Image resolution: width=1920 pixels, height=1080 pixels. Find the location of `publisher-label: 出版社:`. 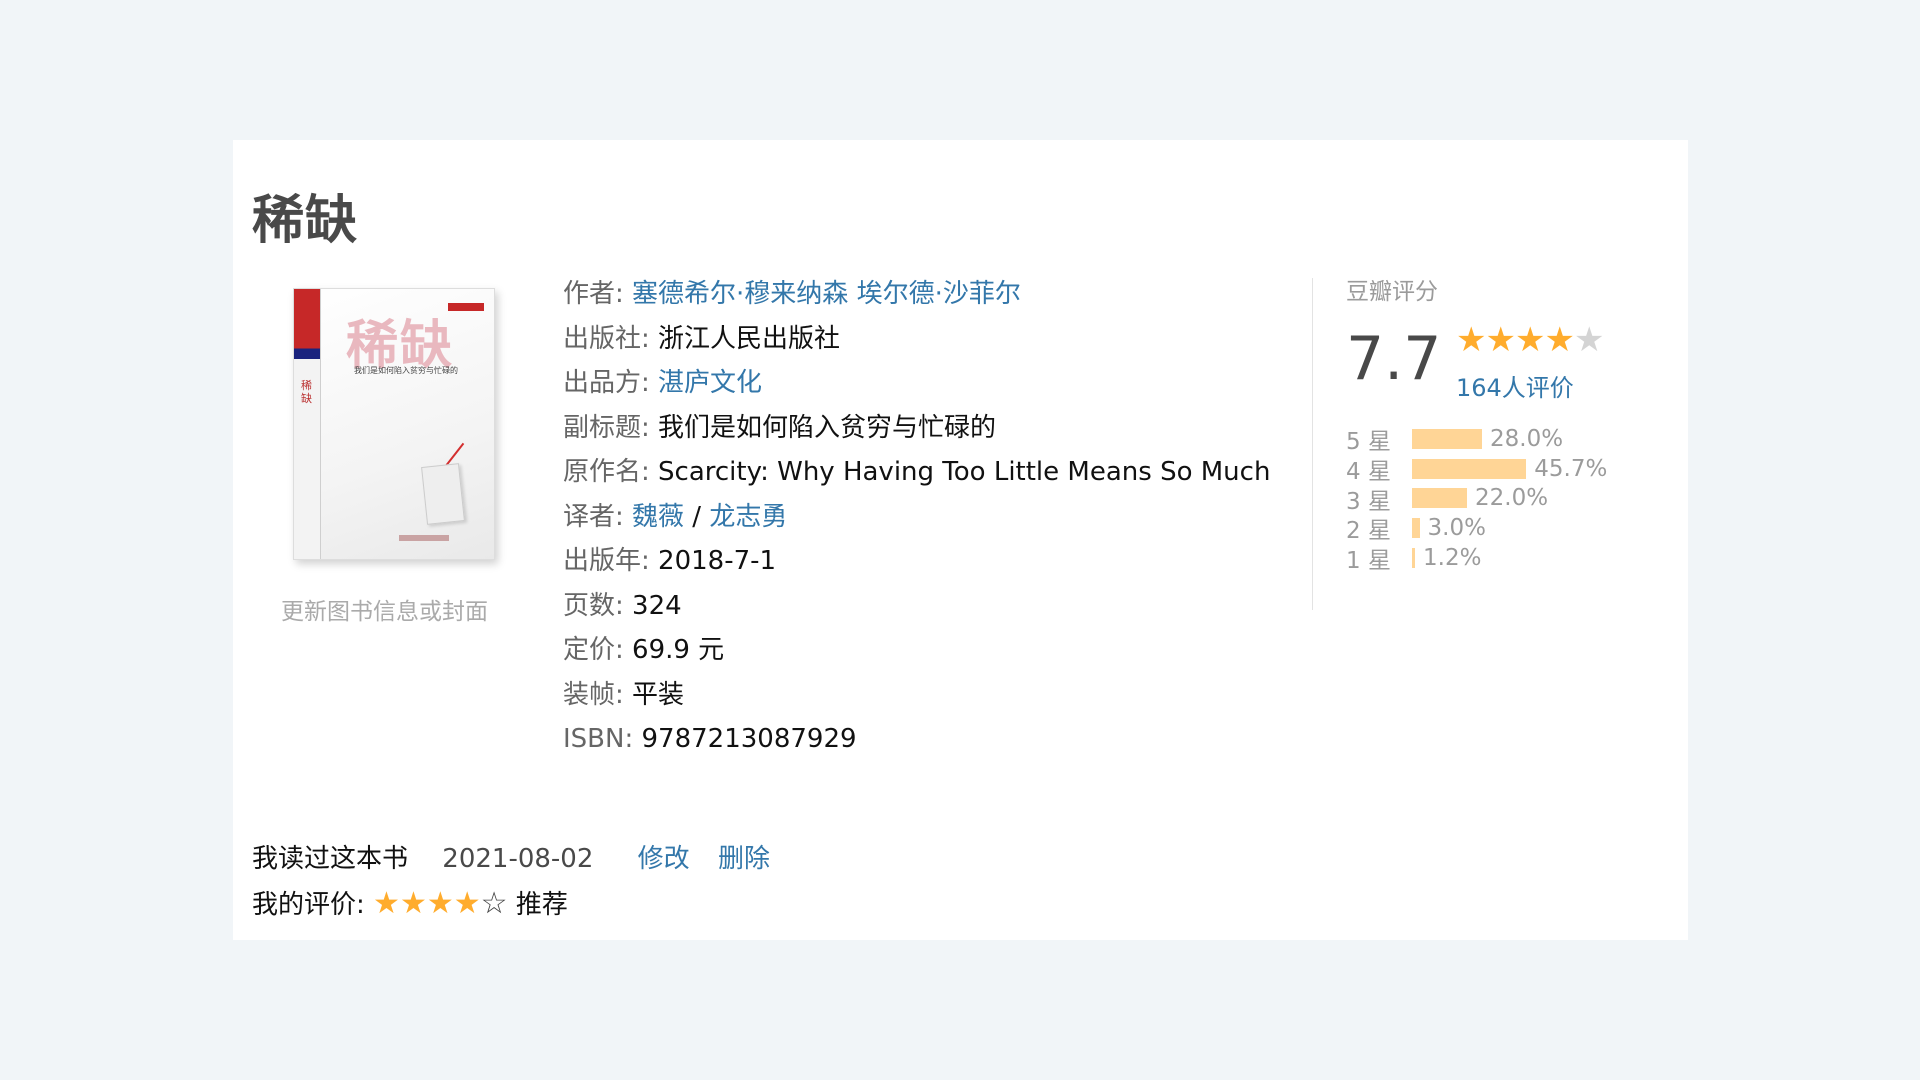

publisher-label: 出版社: is located at coordinates (606, 338).